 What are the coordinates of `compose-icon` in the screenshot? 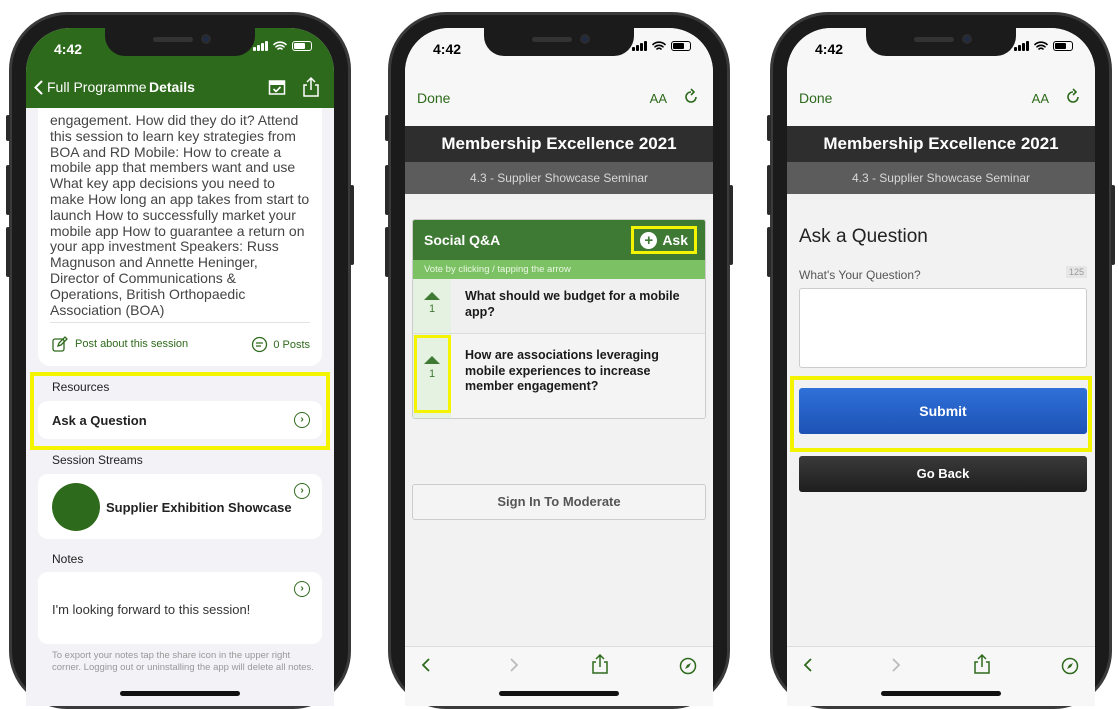 It's located at (60, 344).